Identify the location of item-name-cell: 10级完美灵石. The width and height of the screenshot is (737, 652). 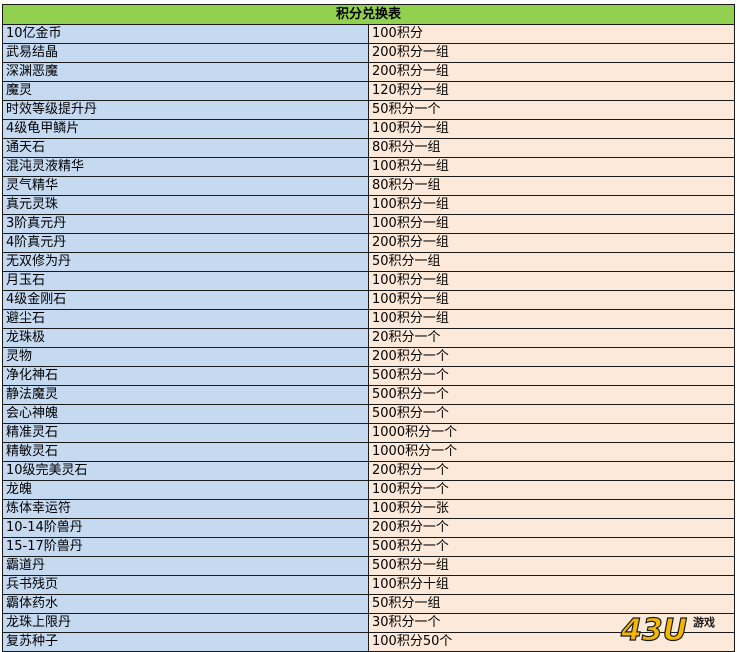
(185, 471).